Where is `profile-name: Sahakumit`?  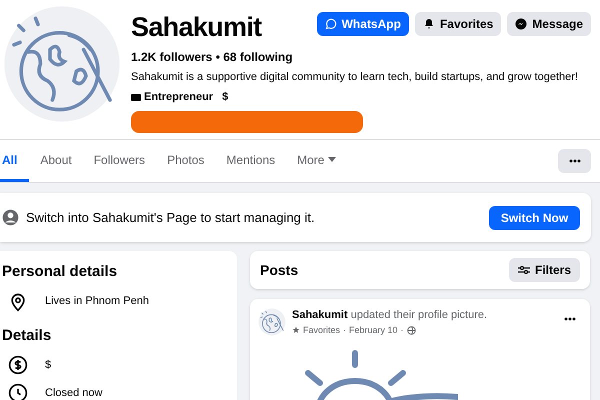
profile-name: Sahakumit is located at coordinates (196, 27).